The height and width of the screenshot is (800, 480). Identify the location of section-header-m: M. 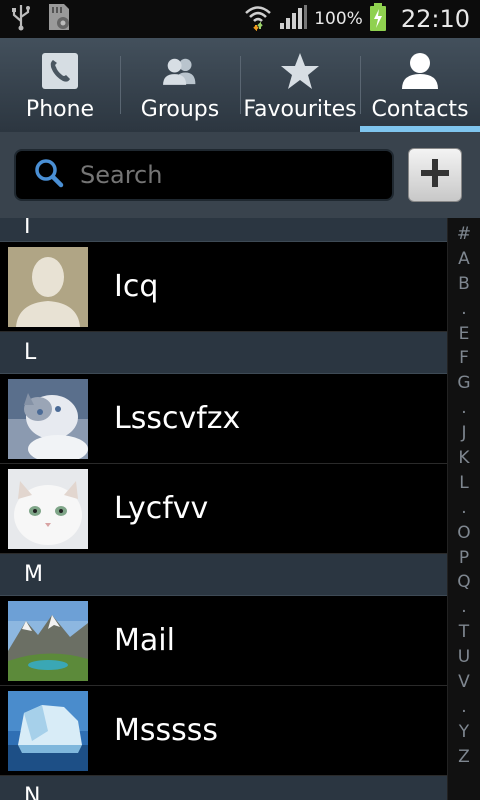
(223, 575).